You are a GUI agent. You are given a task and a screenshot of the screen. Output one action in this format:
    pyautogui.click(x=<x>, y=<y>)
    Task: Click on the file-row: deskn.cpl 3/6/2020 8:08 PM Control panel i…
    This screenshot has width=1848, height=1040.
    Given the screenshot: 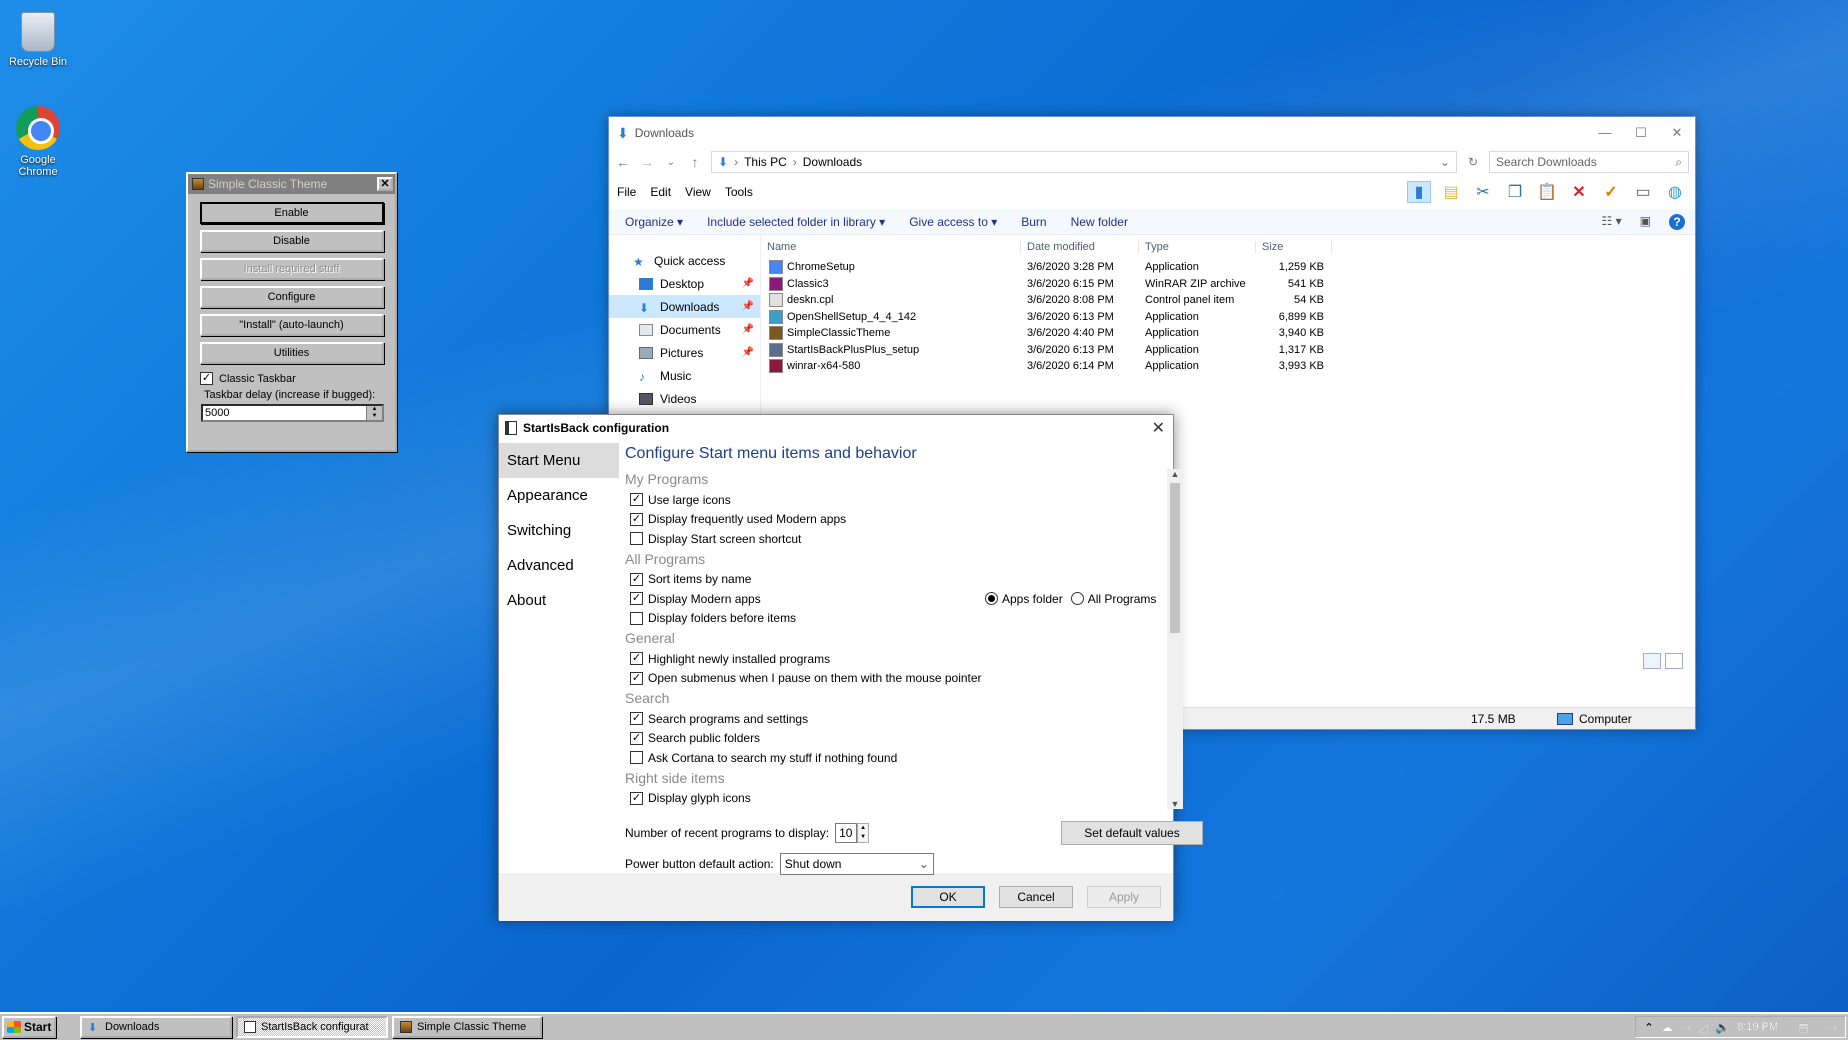 What is the action you would take?
    pyautogui.click(x=1228, y=300)
    